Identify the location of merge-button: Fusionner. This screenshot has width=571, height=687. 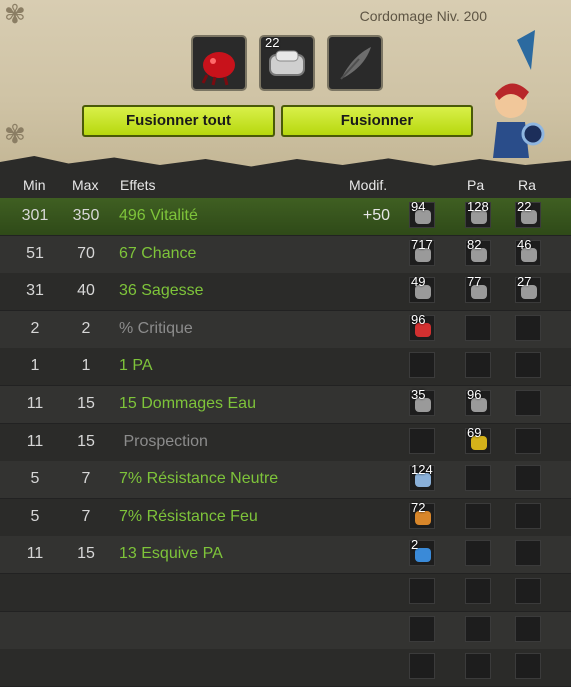
(377, 121).